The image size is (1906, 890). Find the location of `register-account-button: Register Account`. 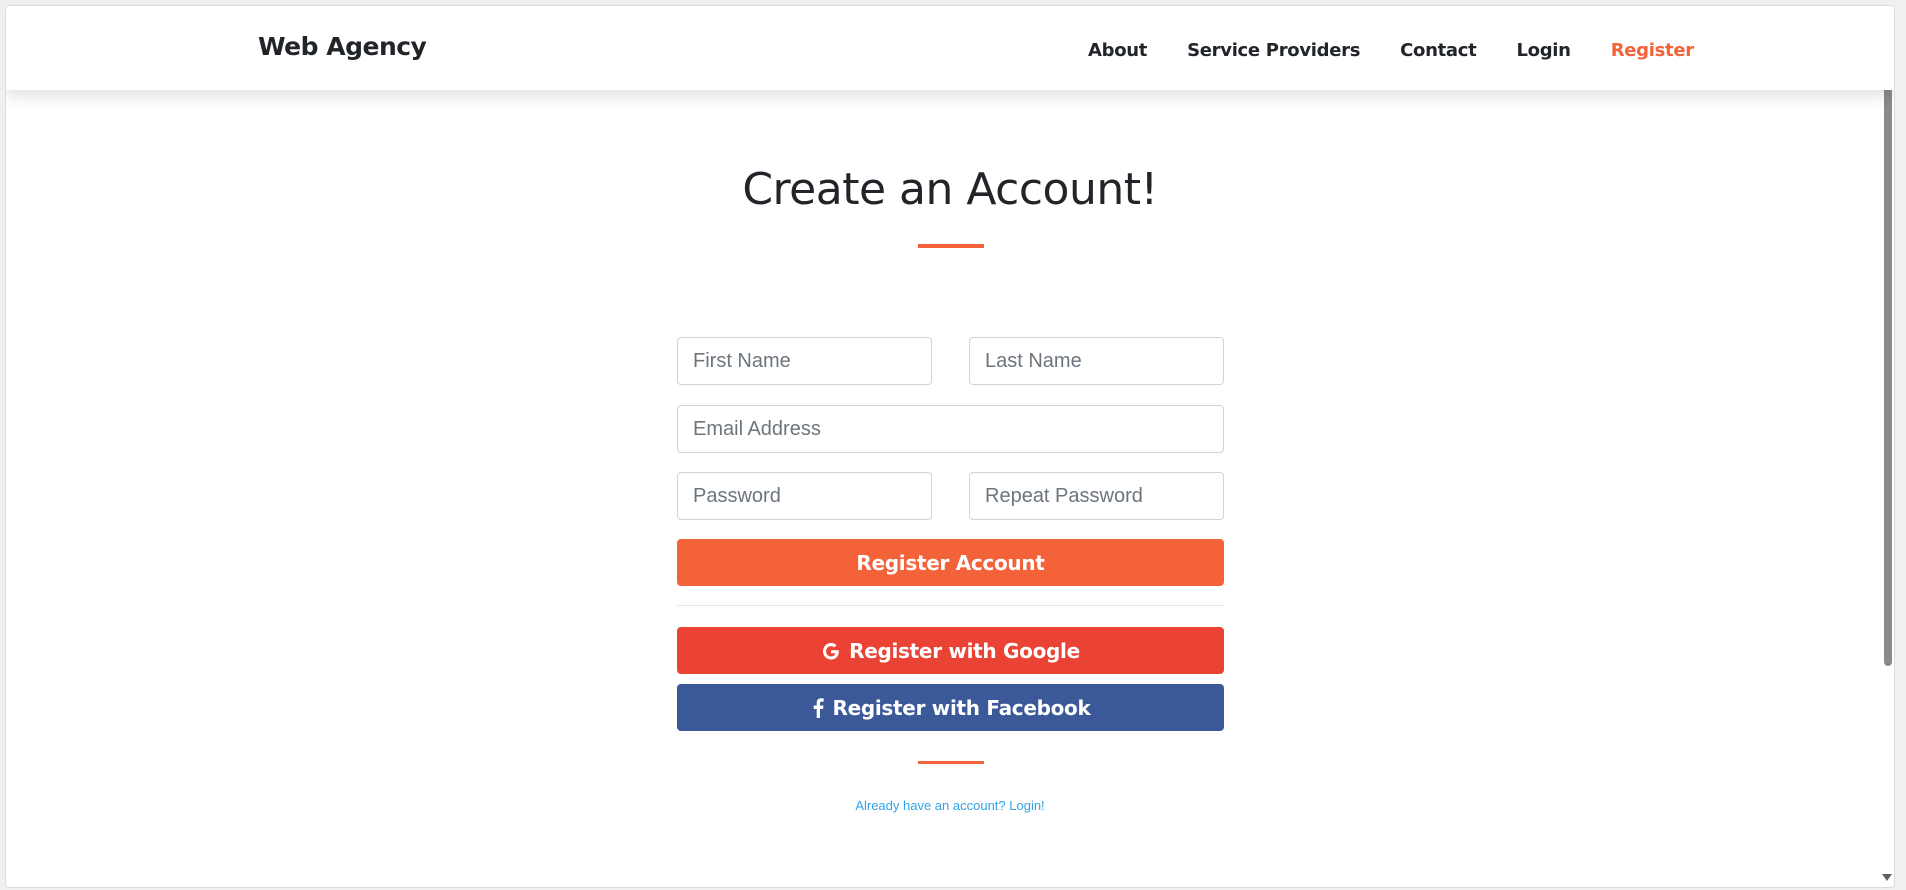

register-account-button: Register Account is located at coordinates (950, 562).